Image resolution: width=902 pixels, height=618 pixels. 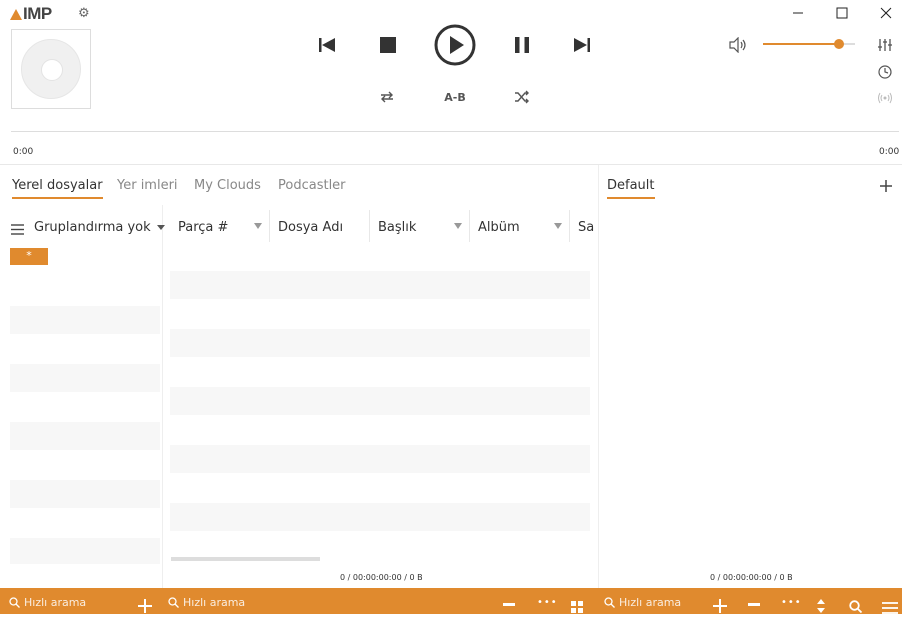 I want to click on minimize-icon, so click(x=798, y=13).